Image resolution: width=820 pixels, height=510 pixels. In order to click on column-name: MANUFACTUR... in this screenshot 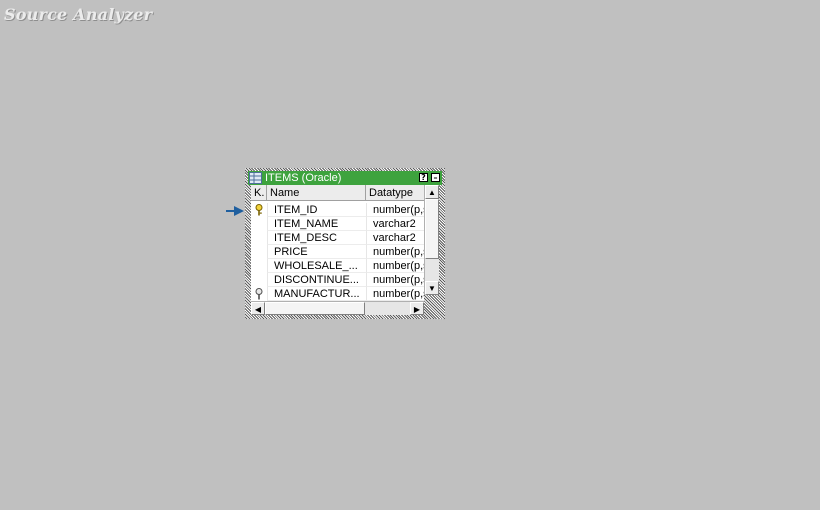, I will do `click(316, 294)`.